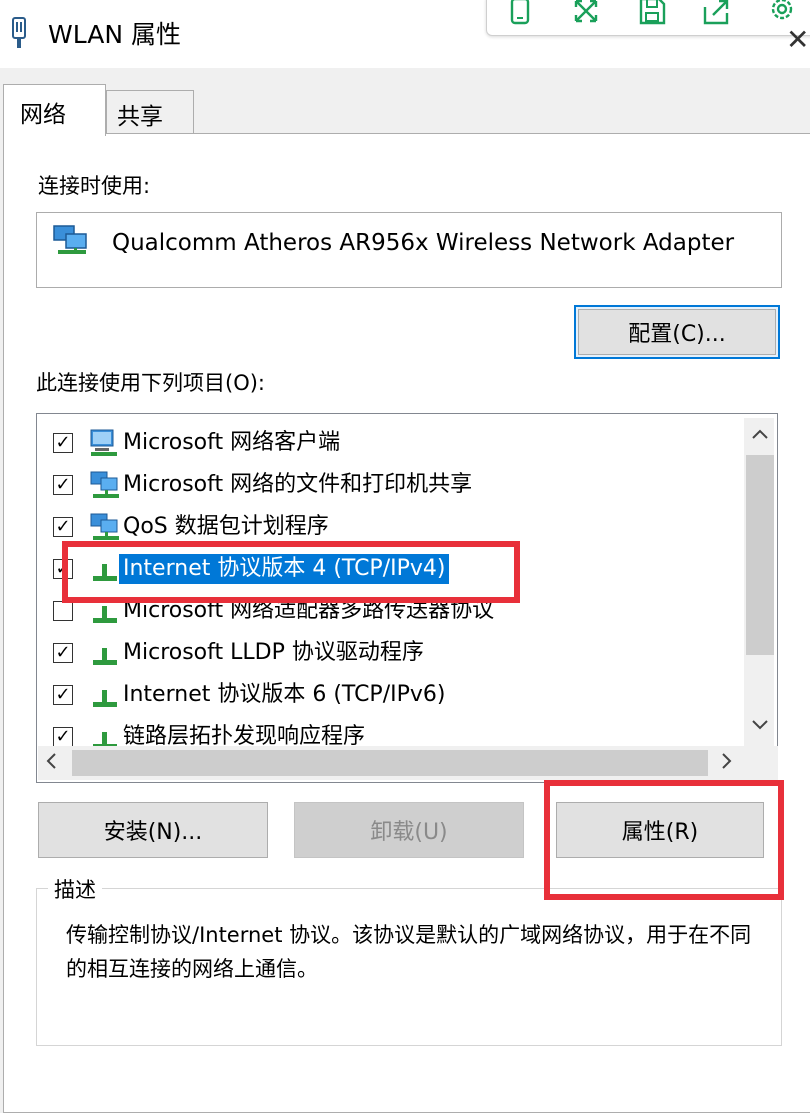 The width and height of the screenshot is (810, 1113). What do you see at coordinates (71, 241) in the screenshot?
I see `network-adapter-icon` at bounding box center [71, 241].